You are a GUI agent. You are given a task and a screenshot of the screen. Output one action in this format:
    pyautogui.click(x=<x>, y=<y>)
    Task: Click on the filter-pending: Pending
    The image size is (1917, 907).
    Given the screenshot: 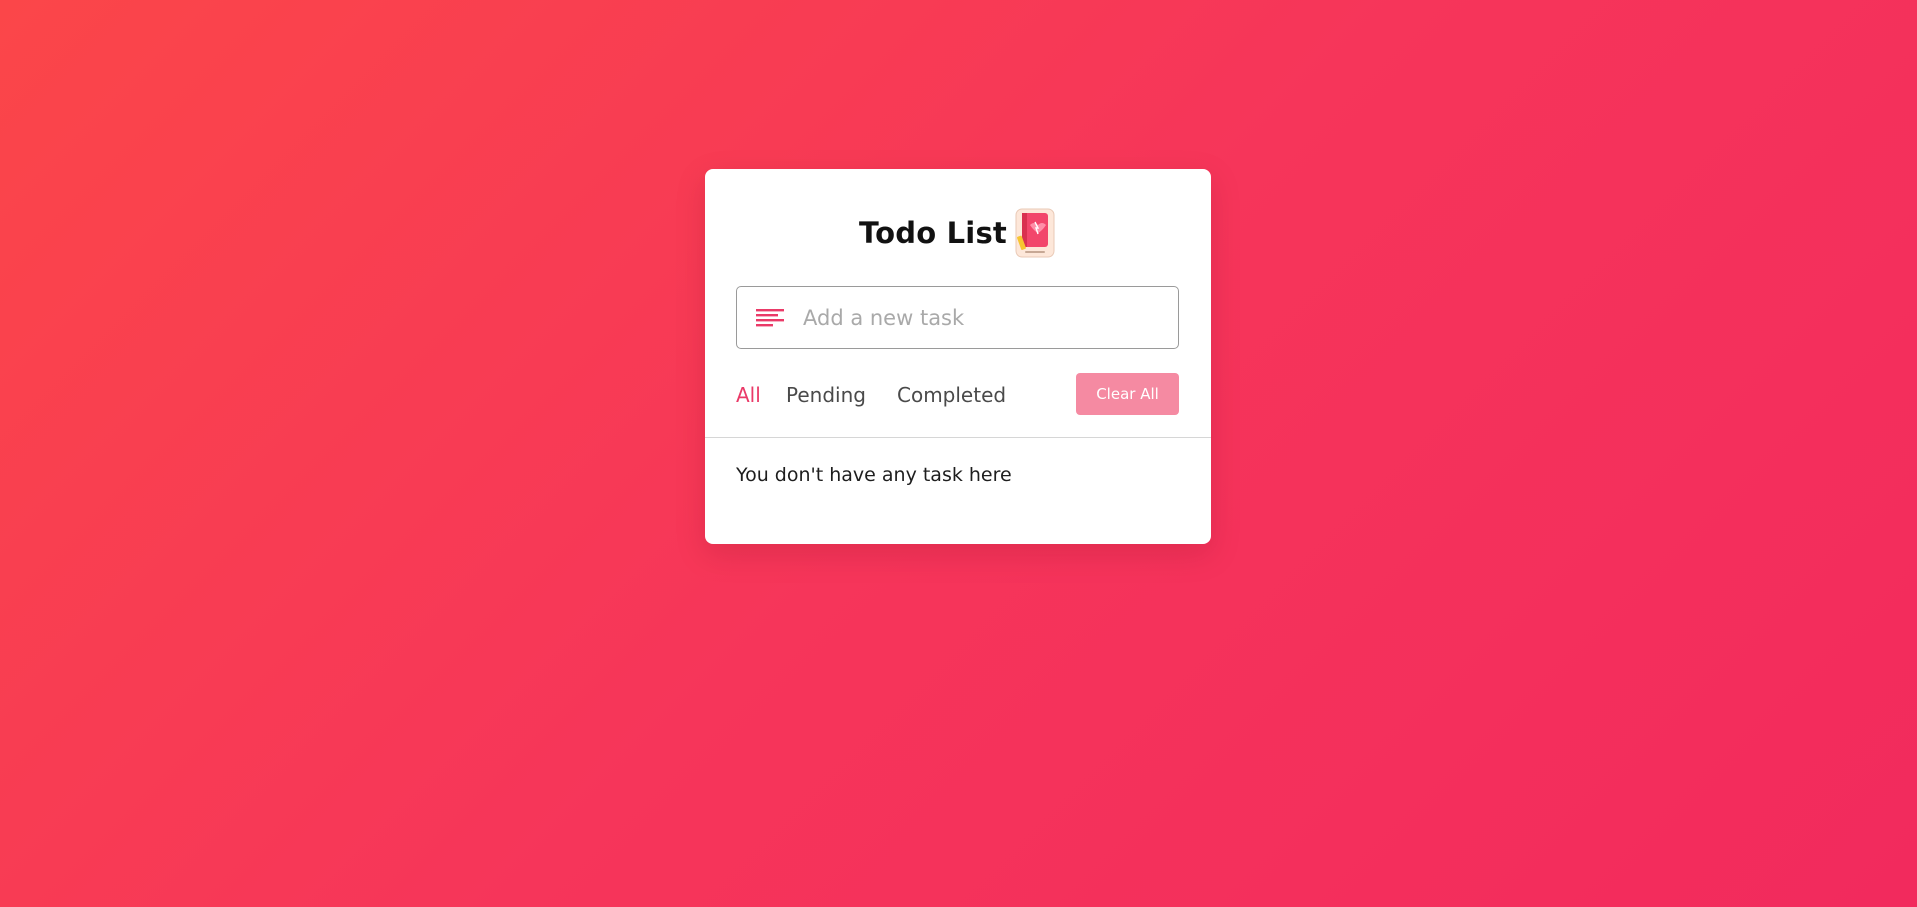 What is the action you would take?
    pyautogui.click(x=826, y=395)
    